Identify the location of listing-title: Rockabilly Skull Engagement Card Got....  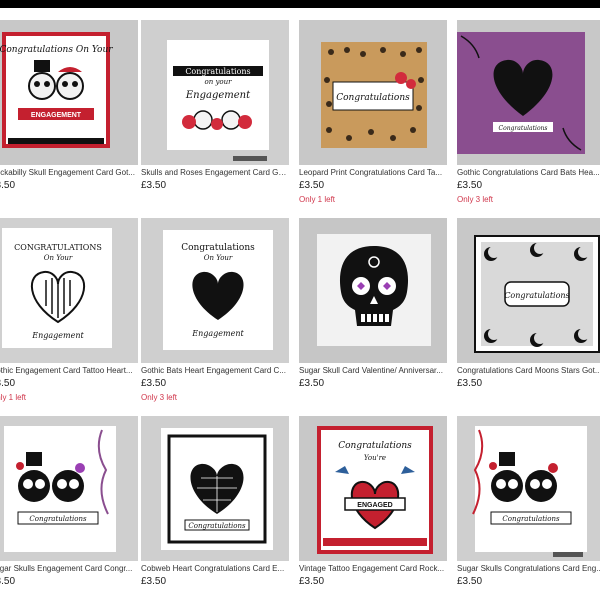
(69, 172).